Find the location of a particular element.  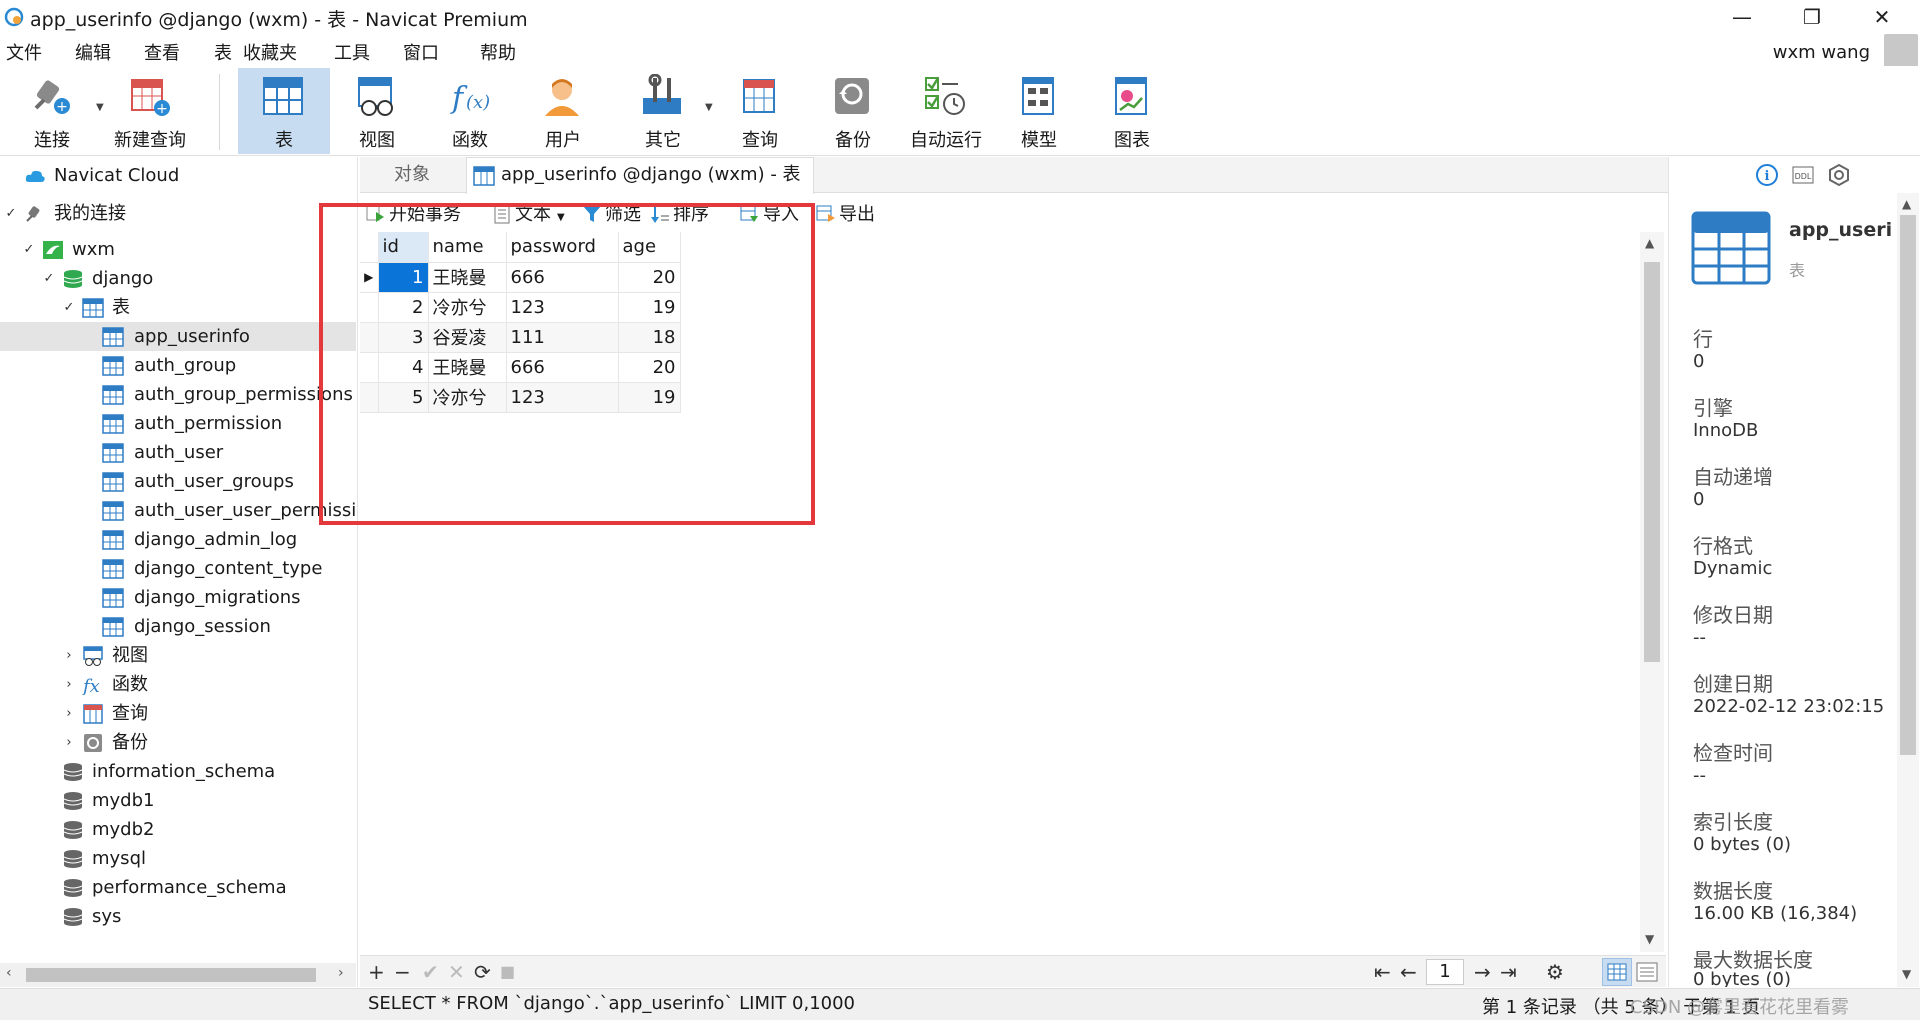

grid-vertical-scrollbar: ▲ ▼ is located at coordinates (1652, 592).